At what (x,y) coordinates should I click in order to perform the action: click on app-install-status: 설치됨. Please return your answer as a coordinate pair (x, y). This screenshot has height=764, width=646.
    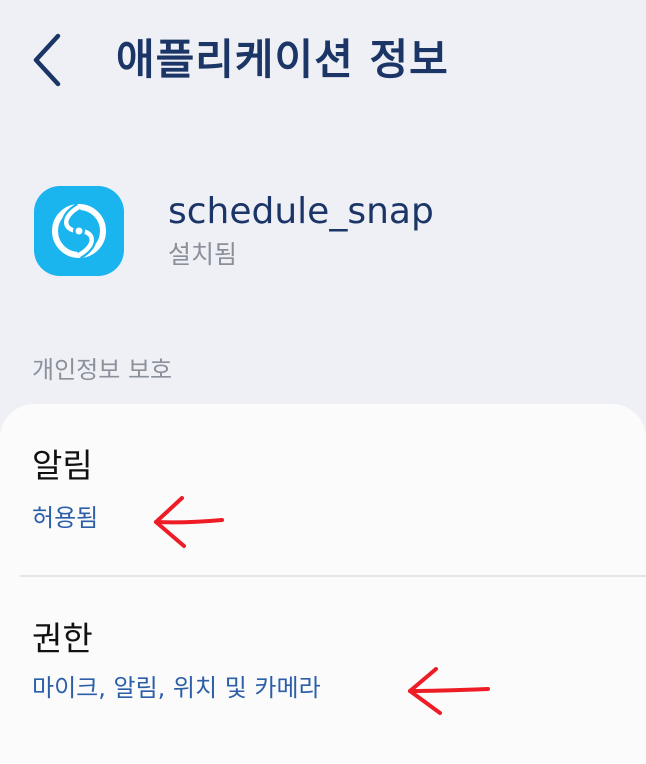
    Looking at the image, I should click on (203, 254).